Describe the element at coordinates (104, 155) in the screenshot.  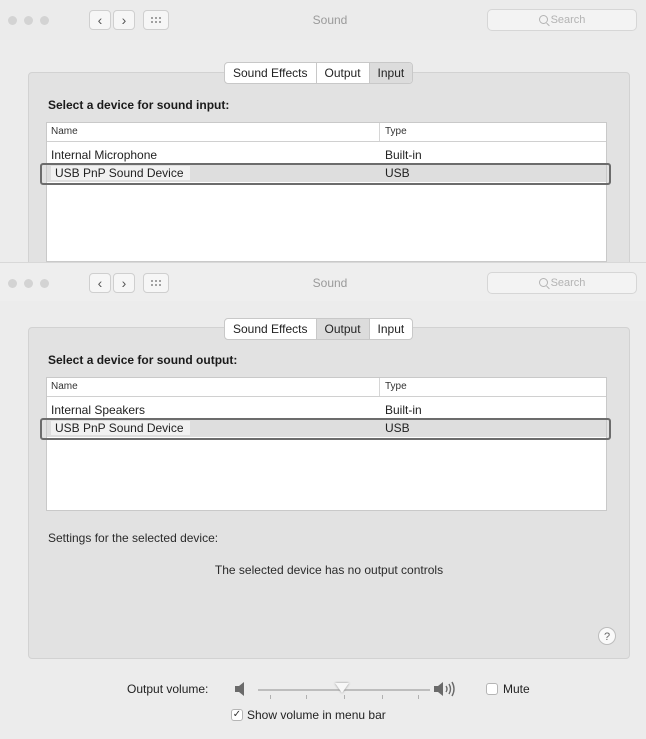
I see `device-name: Internal Microphone` at that location.